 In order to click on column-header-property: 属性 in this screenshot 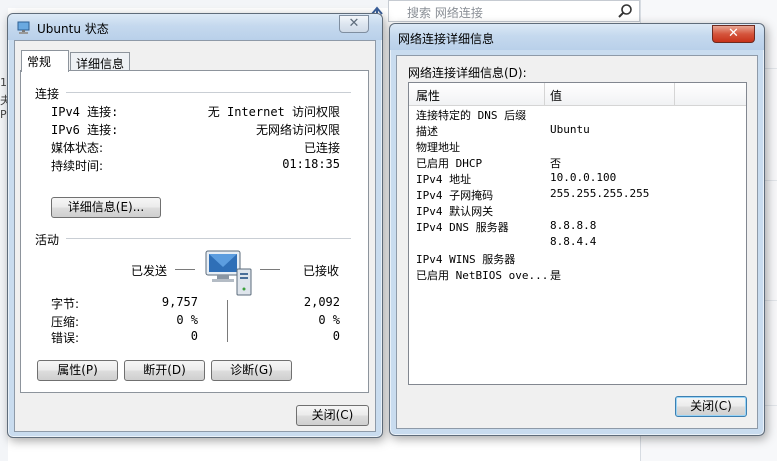, I will do `click(428, 95)`.